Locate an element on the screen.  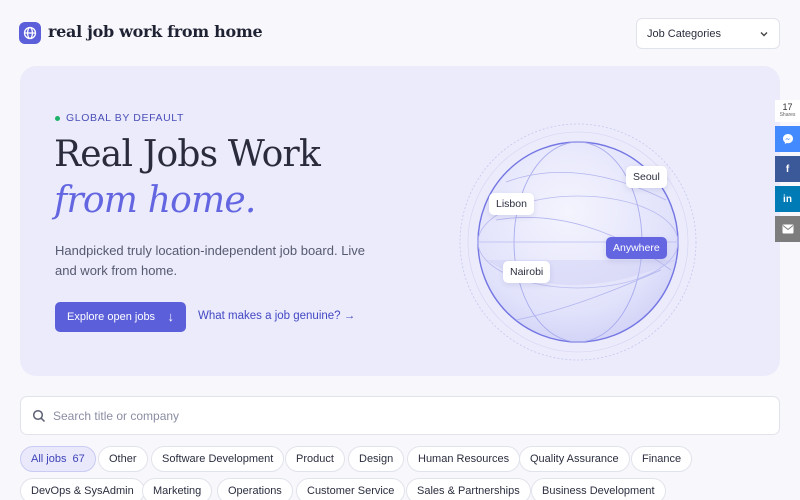
email-share-button is located at coordinates (787, 229).